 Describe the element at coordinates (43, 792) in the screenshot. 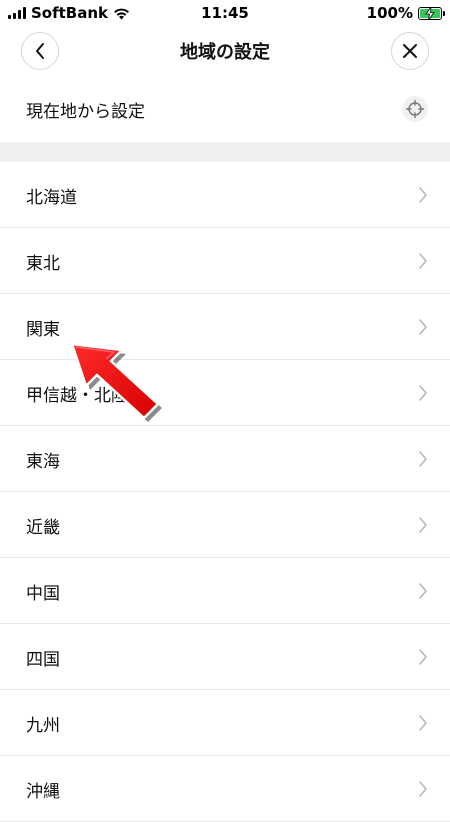

I see `region-label: 沖縄` at that location.